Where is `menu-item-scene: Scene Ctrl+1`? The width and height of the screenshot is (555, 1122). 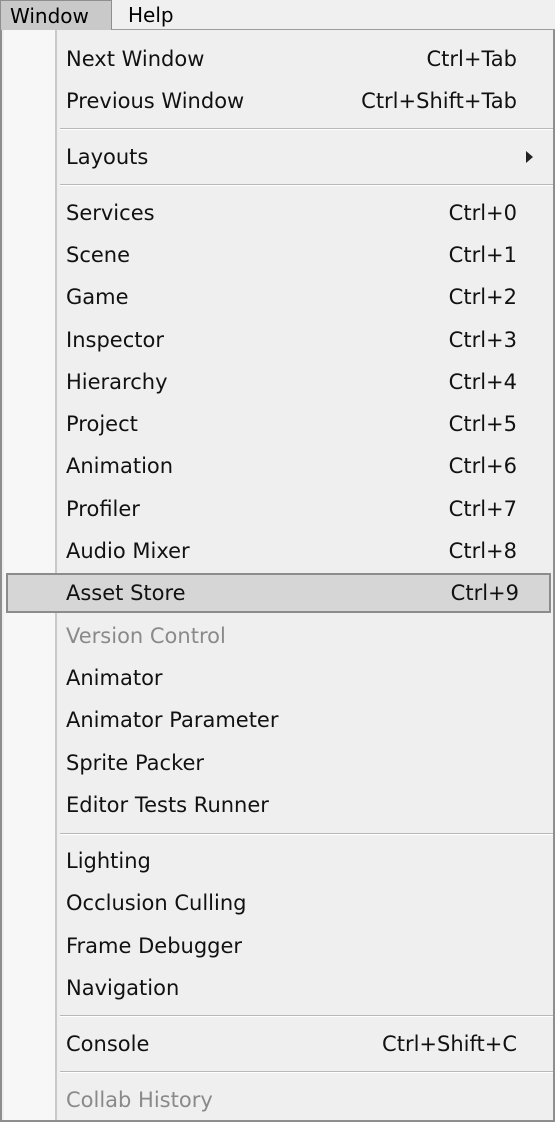
menu-item-scene: Scene Ctrl+1 is located at coordinates (277, 255).